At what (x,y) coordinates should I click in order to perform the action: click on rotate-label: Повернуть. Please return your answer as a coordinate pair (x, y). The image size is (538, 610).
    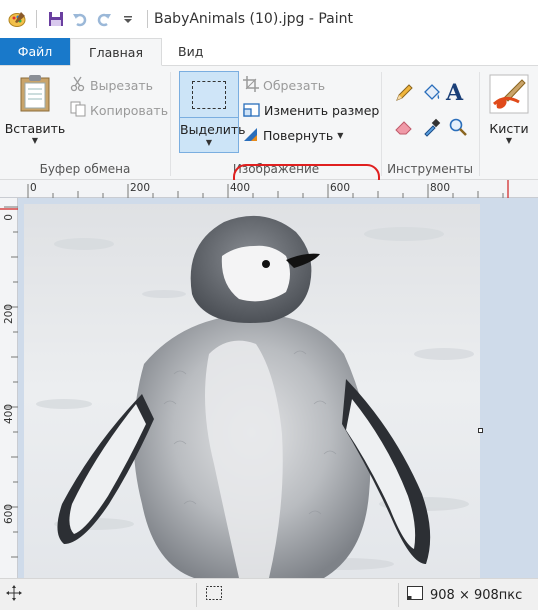
    Looking at the image, I should click on (298, 135).